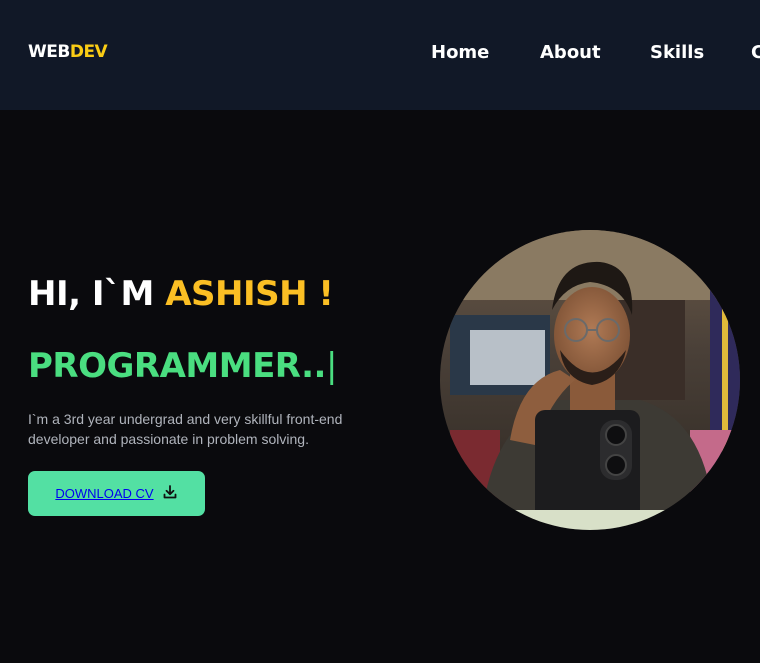 This screenshot has height=663, width=760. What do you see at coordinates (88, 52) in the screenshot?
I see `logo-suffix: DEV` at bounding box center [88, 52].